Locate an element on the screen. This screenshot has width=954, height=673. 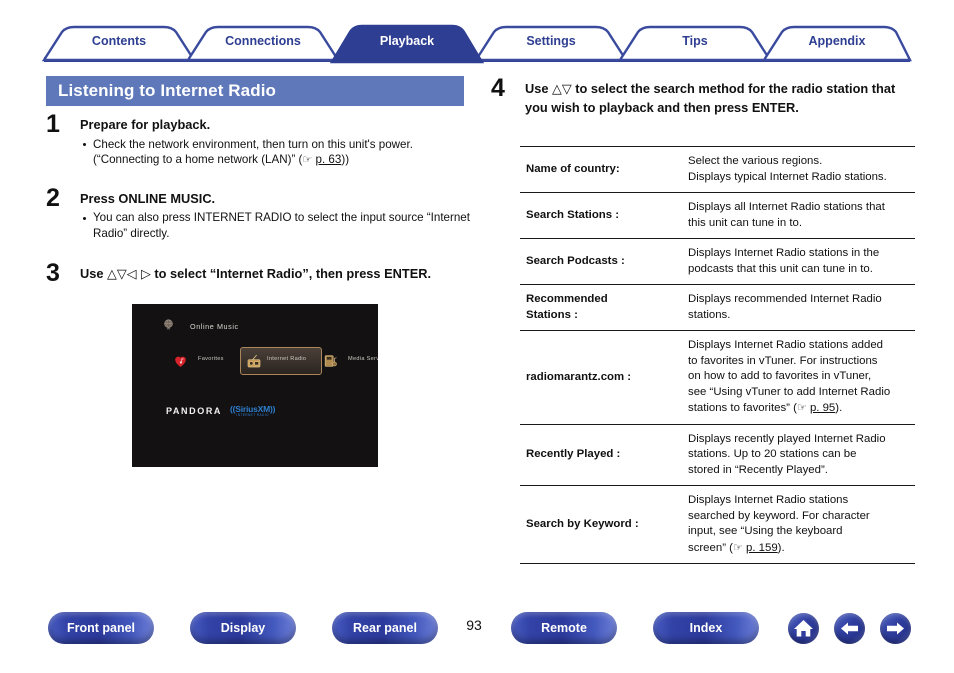
back-button is located at coordinates (849, 628).